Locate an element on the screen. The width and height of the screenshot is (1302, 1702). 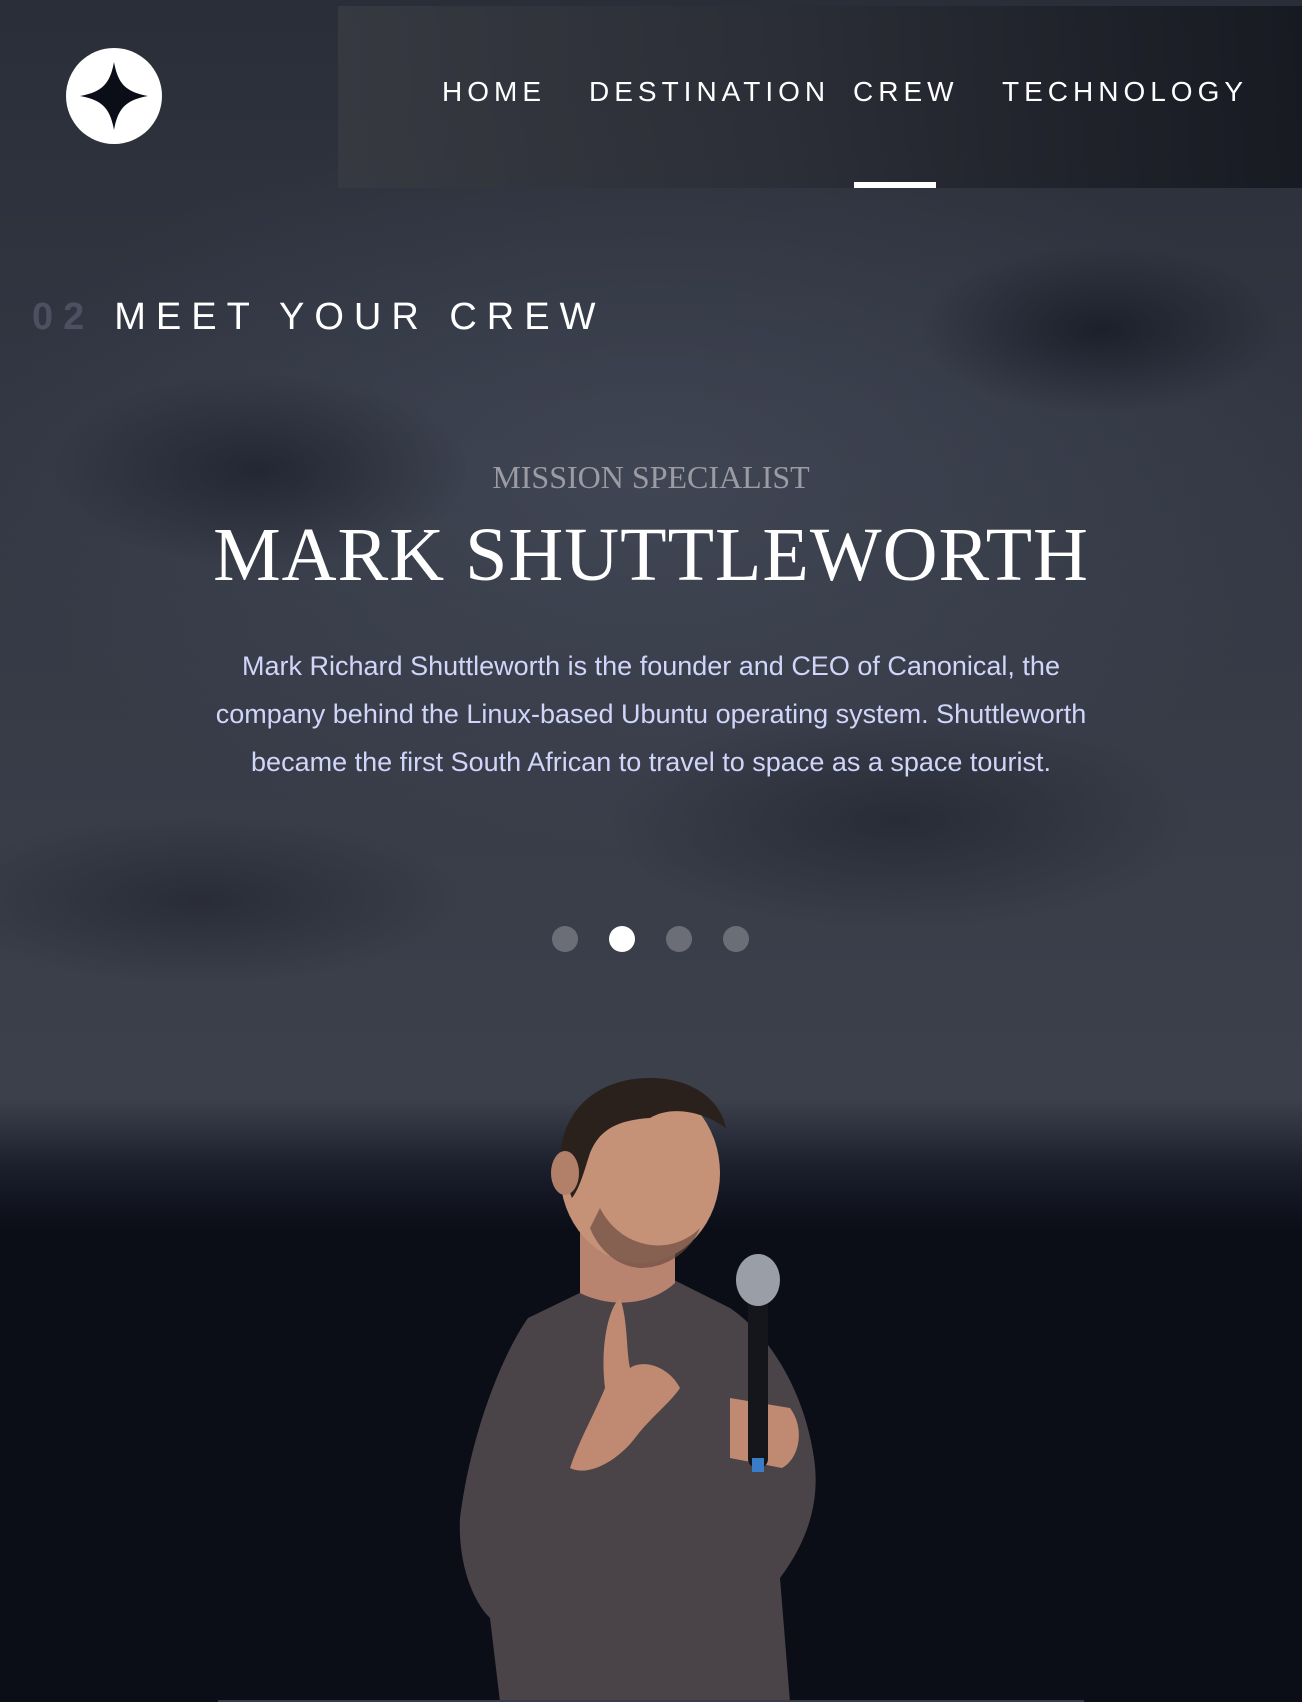
crew-role: MISSION SPECIALIST is located at coordinates (651, 477).